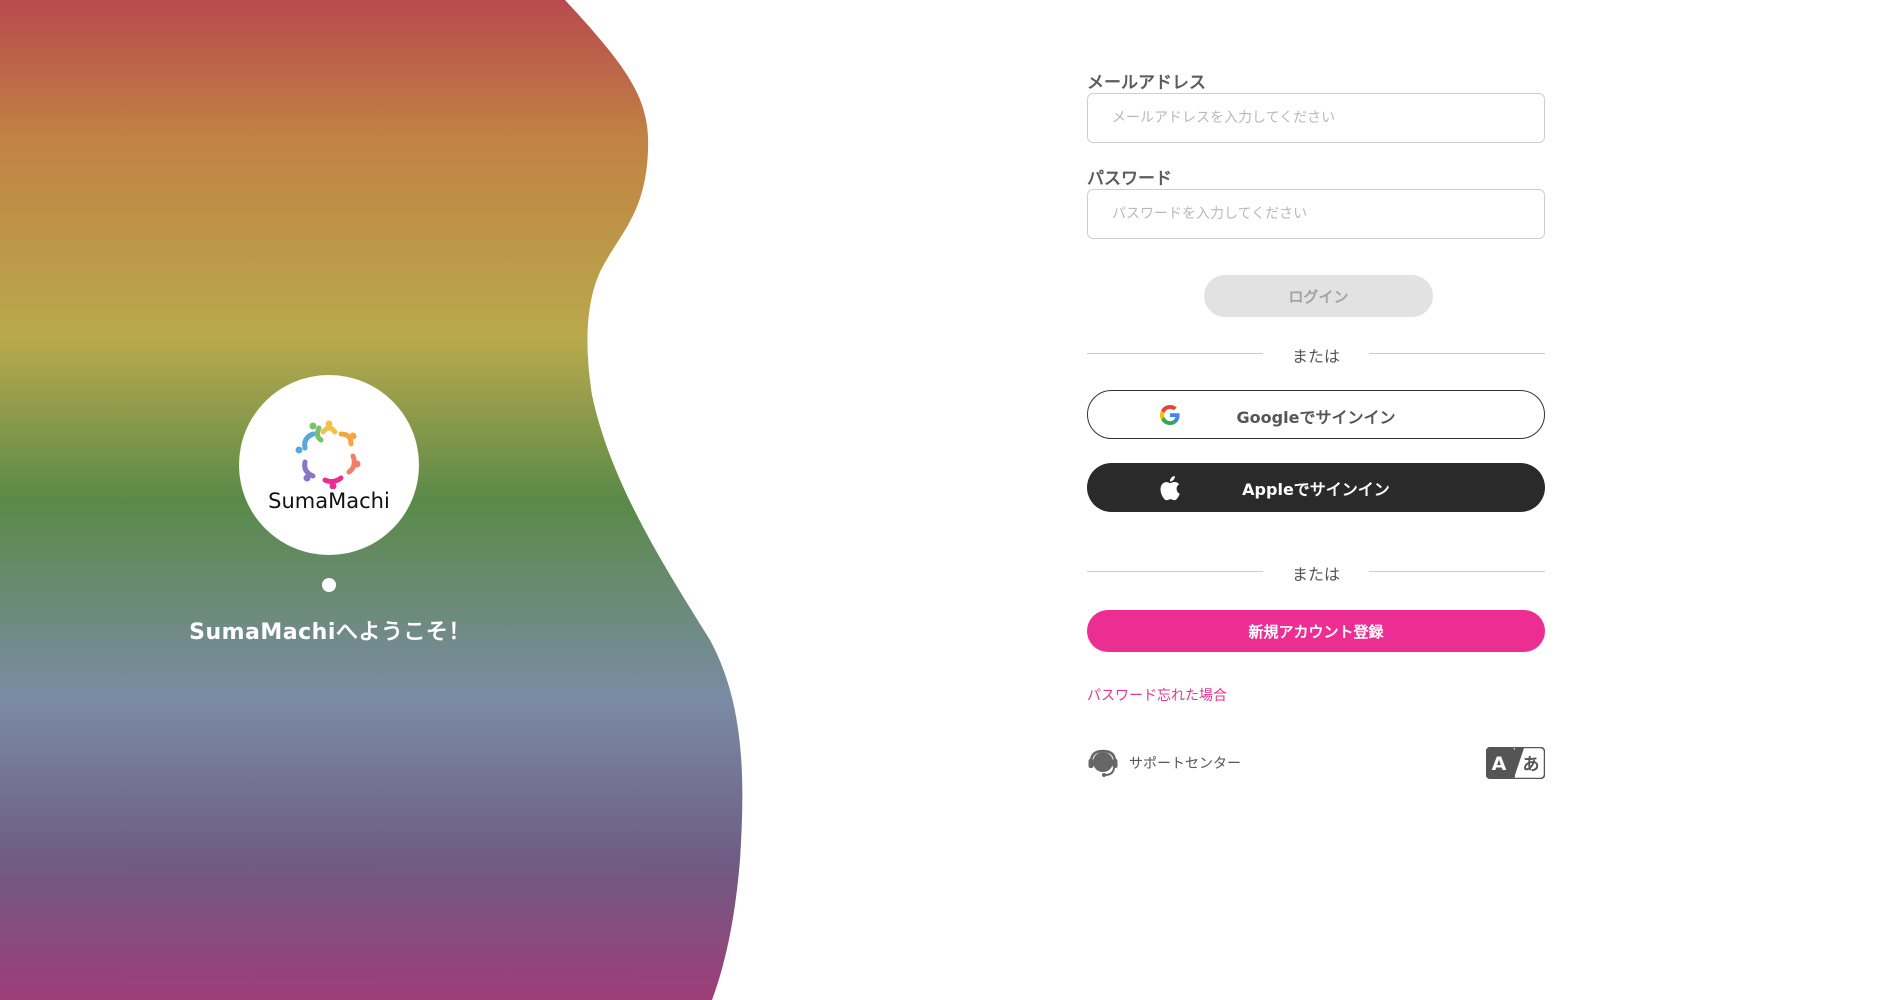 Image resolution: width=1899 pixels, height=1000 pixels. Describe the element at coordinates (1531, 765) in the screenshot. I see `svg-text: あ` at that location.